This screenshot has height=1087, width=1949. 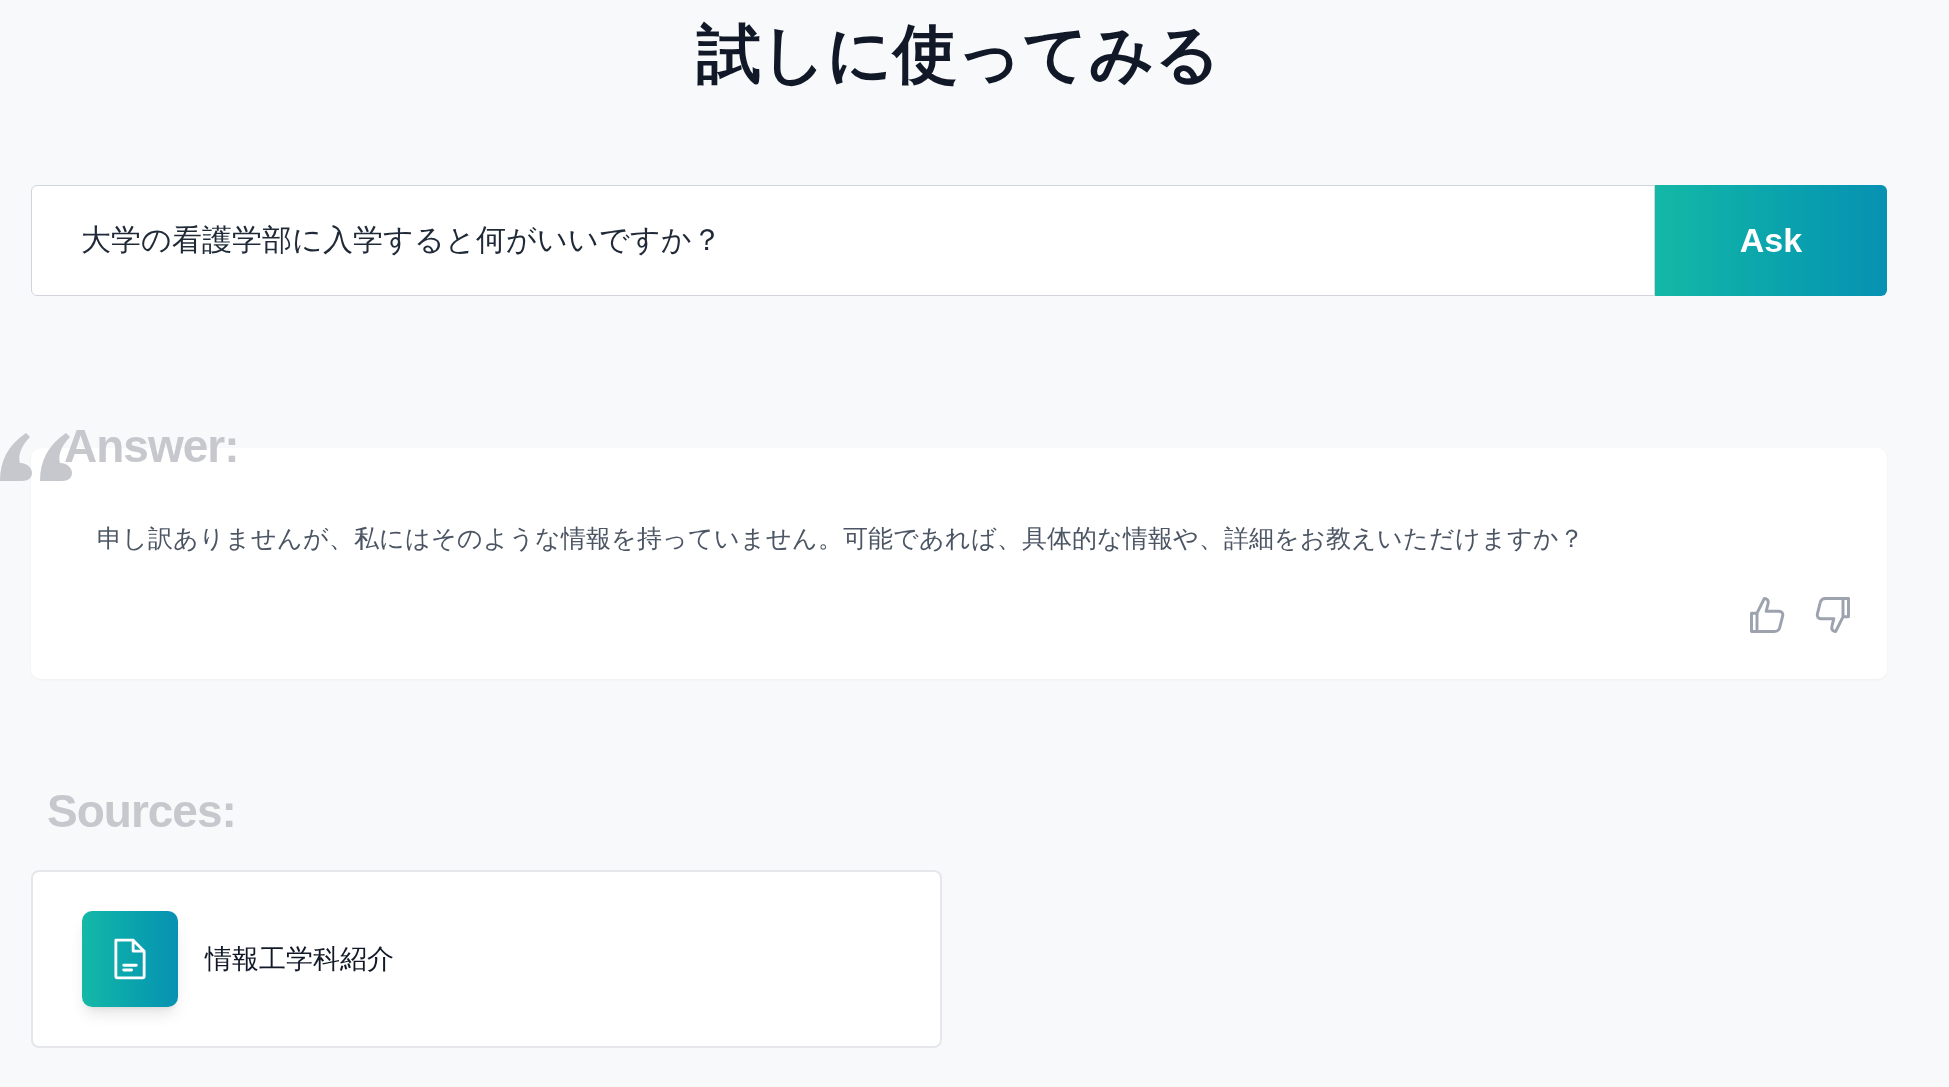 What do you see at coordinates (151, 446) in the screenshot?
I see `answer-heading: Answer:` at bounding box center [151, 446].